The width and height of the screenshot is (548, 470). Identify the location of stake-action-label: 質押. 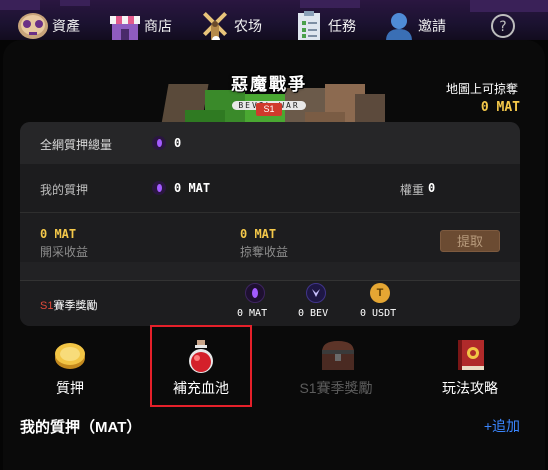
(70, 388).